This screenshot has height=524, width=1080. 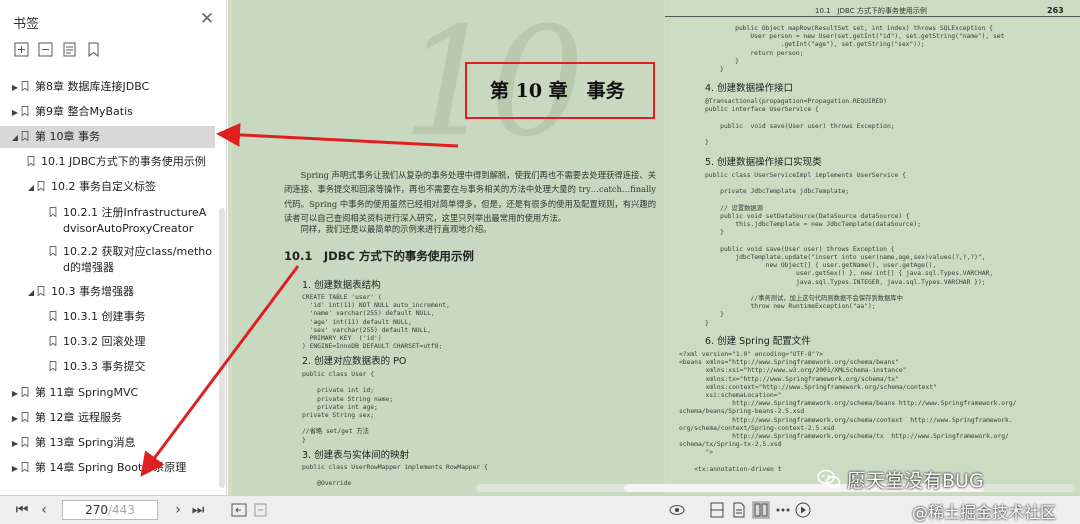 I want to click on bookmark-options-icon, so click(x=69, y=49).